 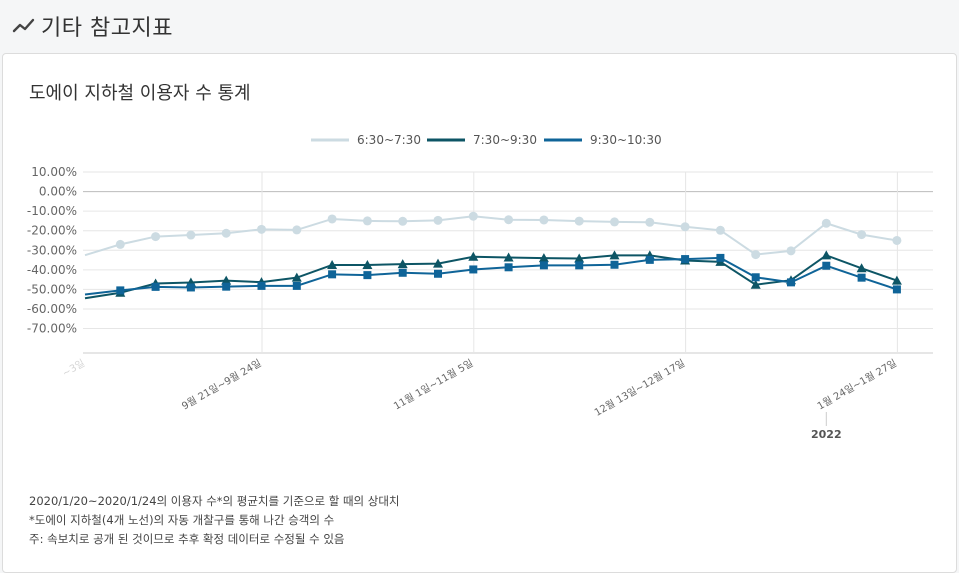 What do you see at coordinates (52, 309) in the screenshot?
I see `y-tick-label: -60.00%` at bounding box center [52, 309].